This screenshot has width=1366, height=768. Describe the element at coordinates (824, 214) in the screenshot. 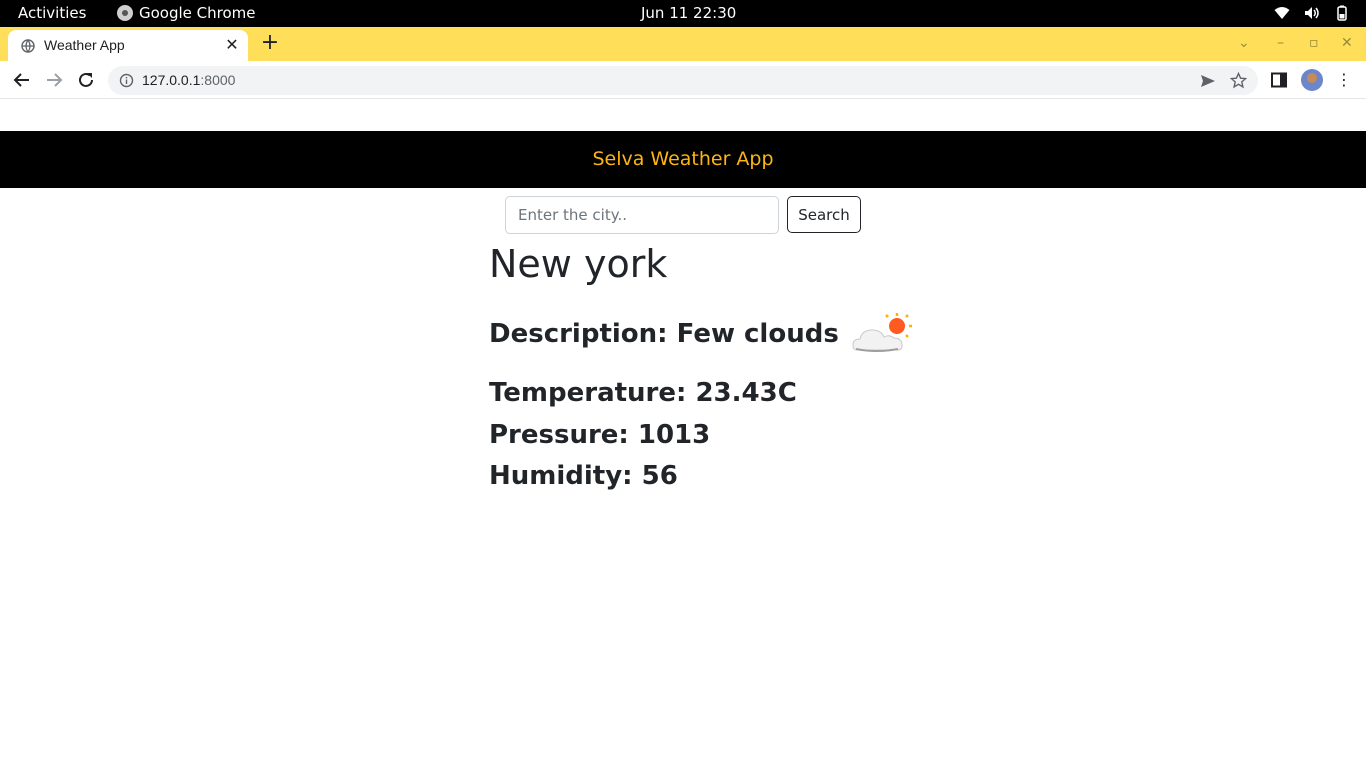

I see `search-button: Search` at that location.